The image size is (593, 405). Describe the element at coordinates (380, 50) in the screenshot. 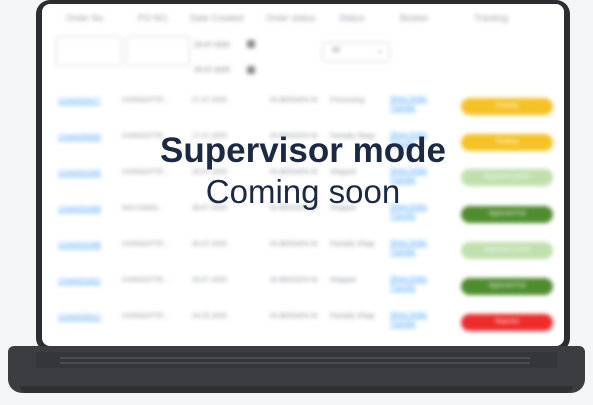

I see `chevron-down-icon: ⌄` at that location.